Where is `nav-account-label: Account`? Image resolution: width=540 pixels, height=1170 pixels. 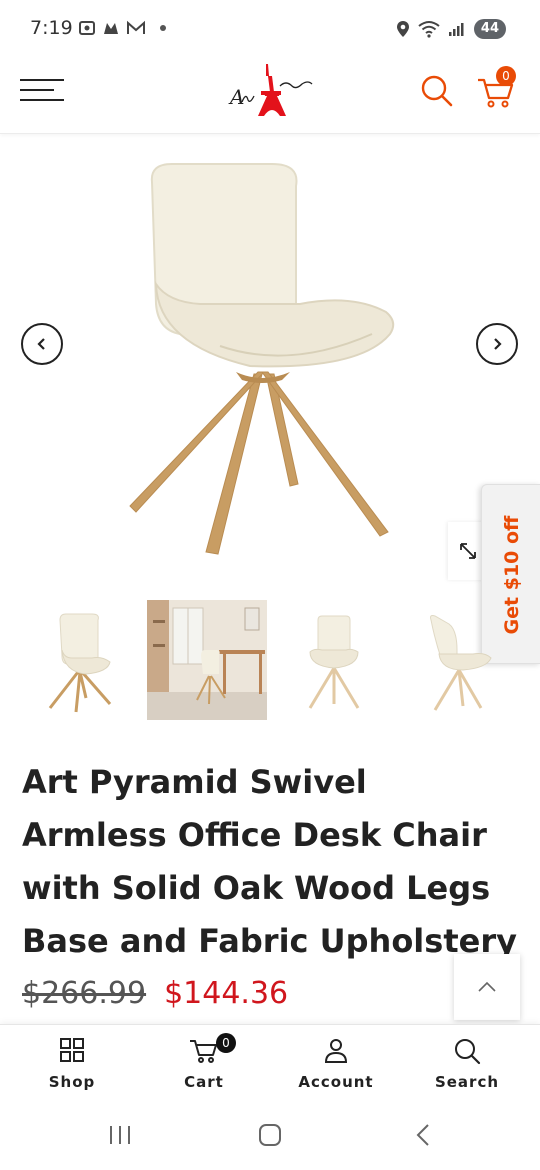
nav-account-label: Account is located at coordinates (336, 1082).